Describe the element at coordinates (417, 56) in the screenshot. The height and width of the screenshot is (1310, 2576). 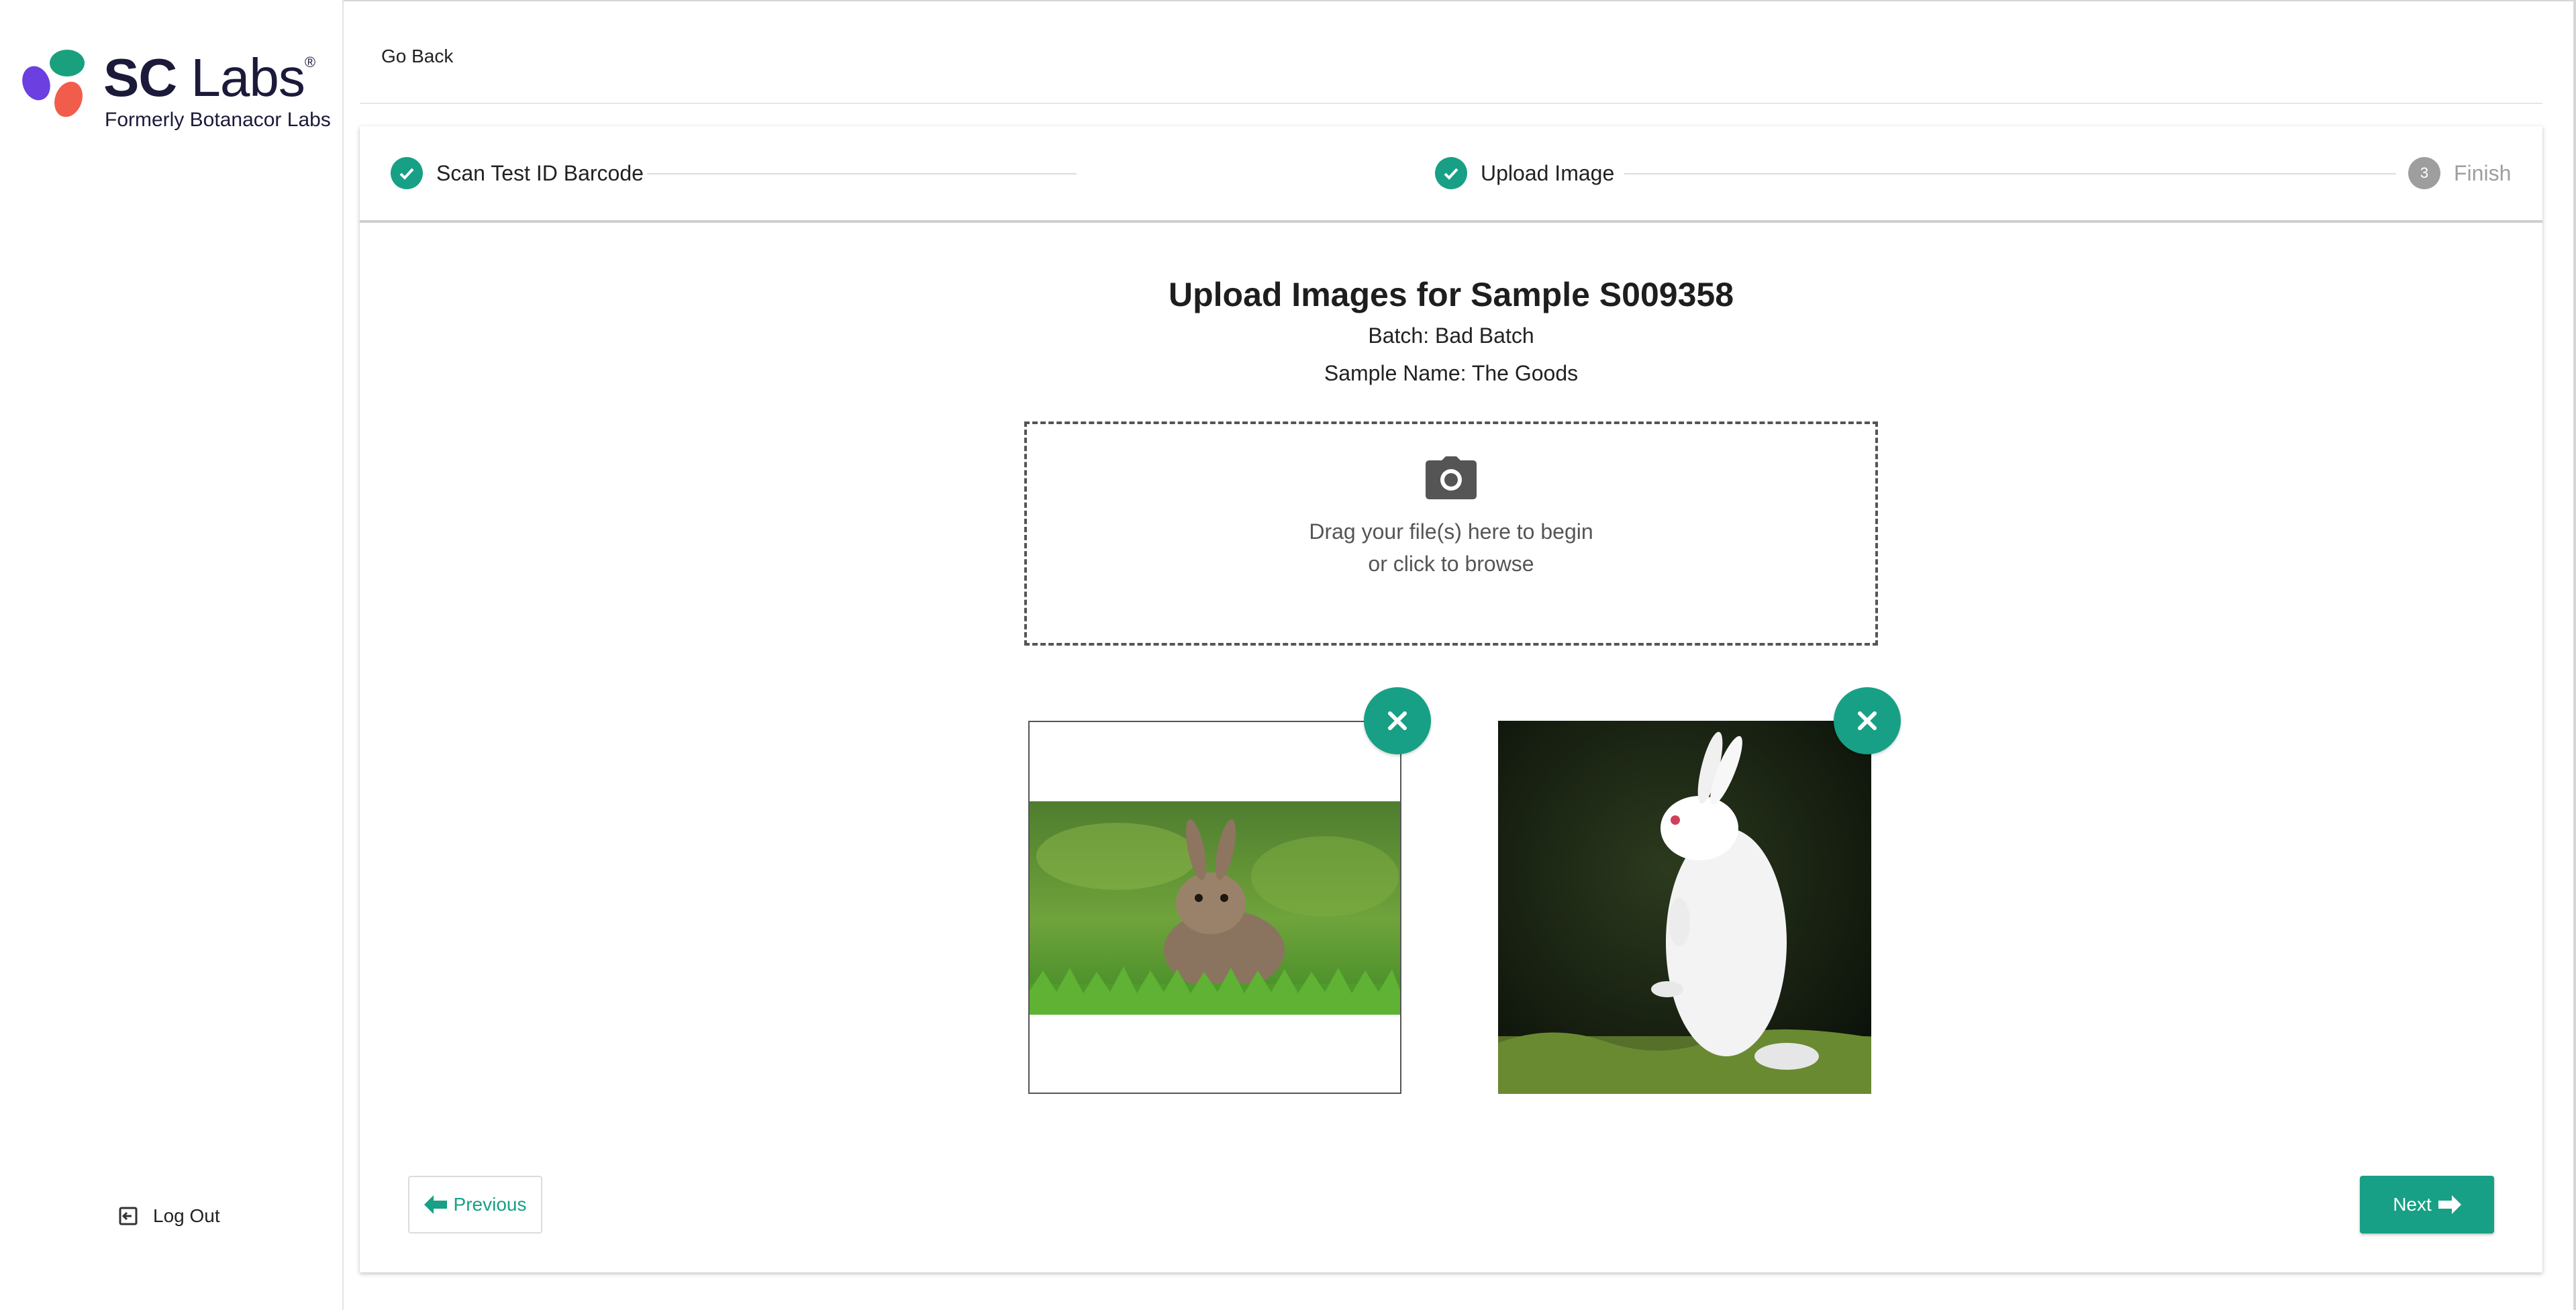
I see `go-back-link: Go Back` at that location.